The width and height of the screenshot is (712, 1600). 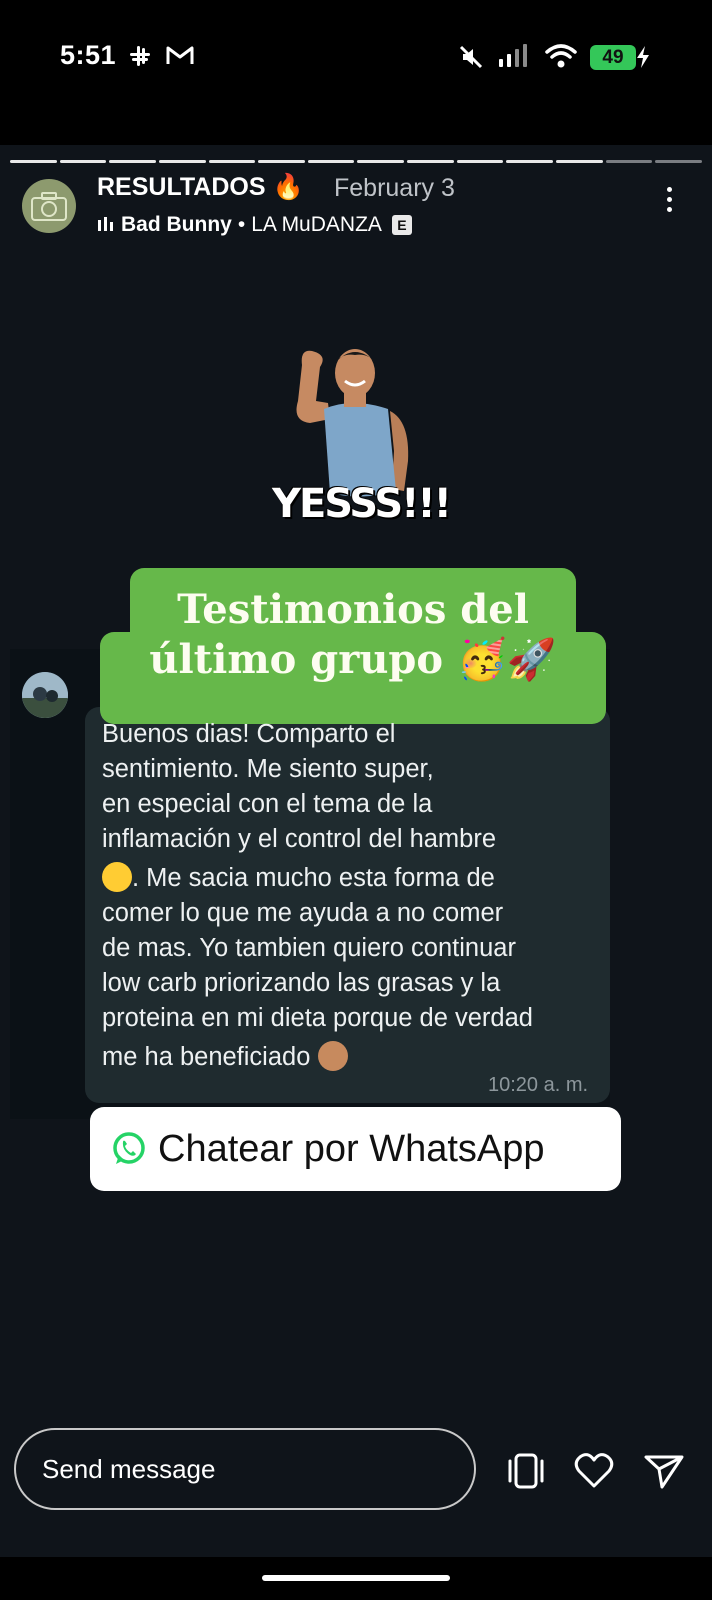 What do you see at coordinates (362, 441) in the screenshot?
I see `yes-sticker: YESSS!!!` at bounding box center [362, 441].